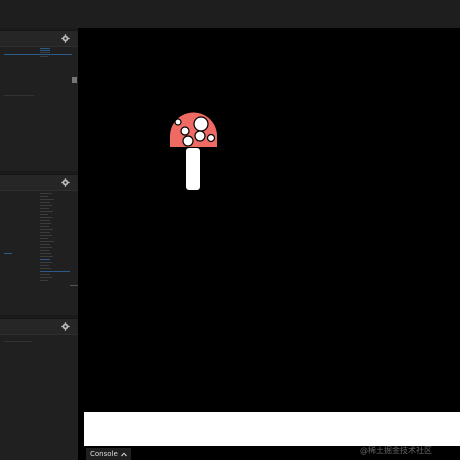  I want to click on scrollbar-thumb, so click(74, 80).